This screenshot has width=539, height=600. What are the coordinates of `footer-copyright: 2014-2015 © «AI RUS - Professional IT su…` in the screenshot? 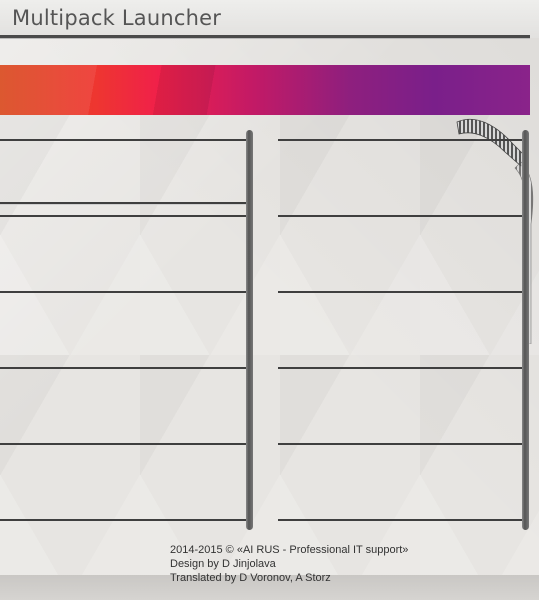 It's located at (289, 550).